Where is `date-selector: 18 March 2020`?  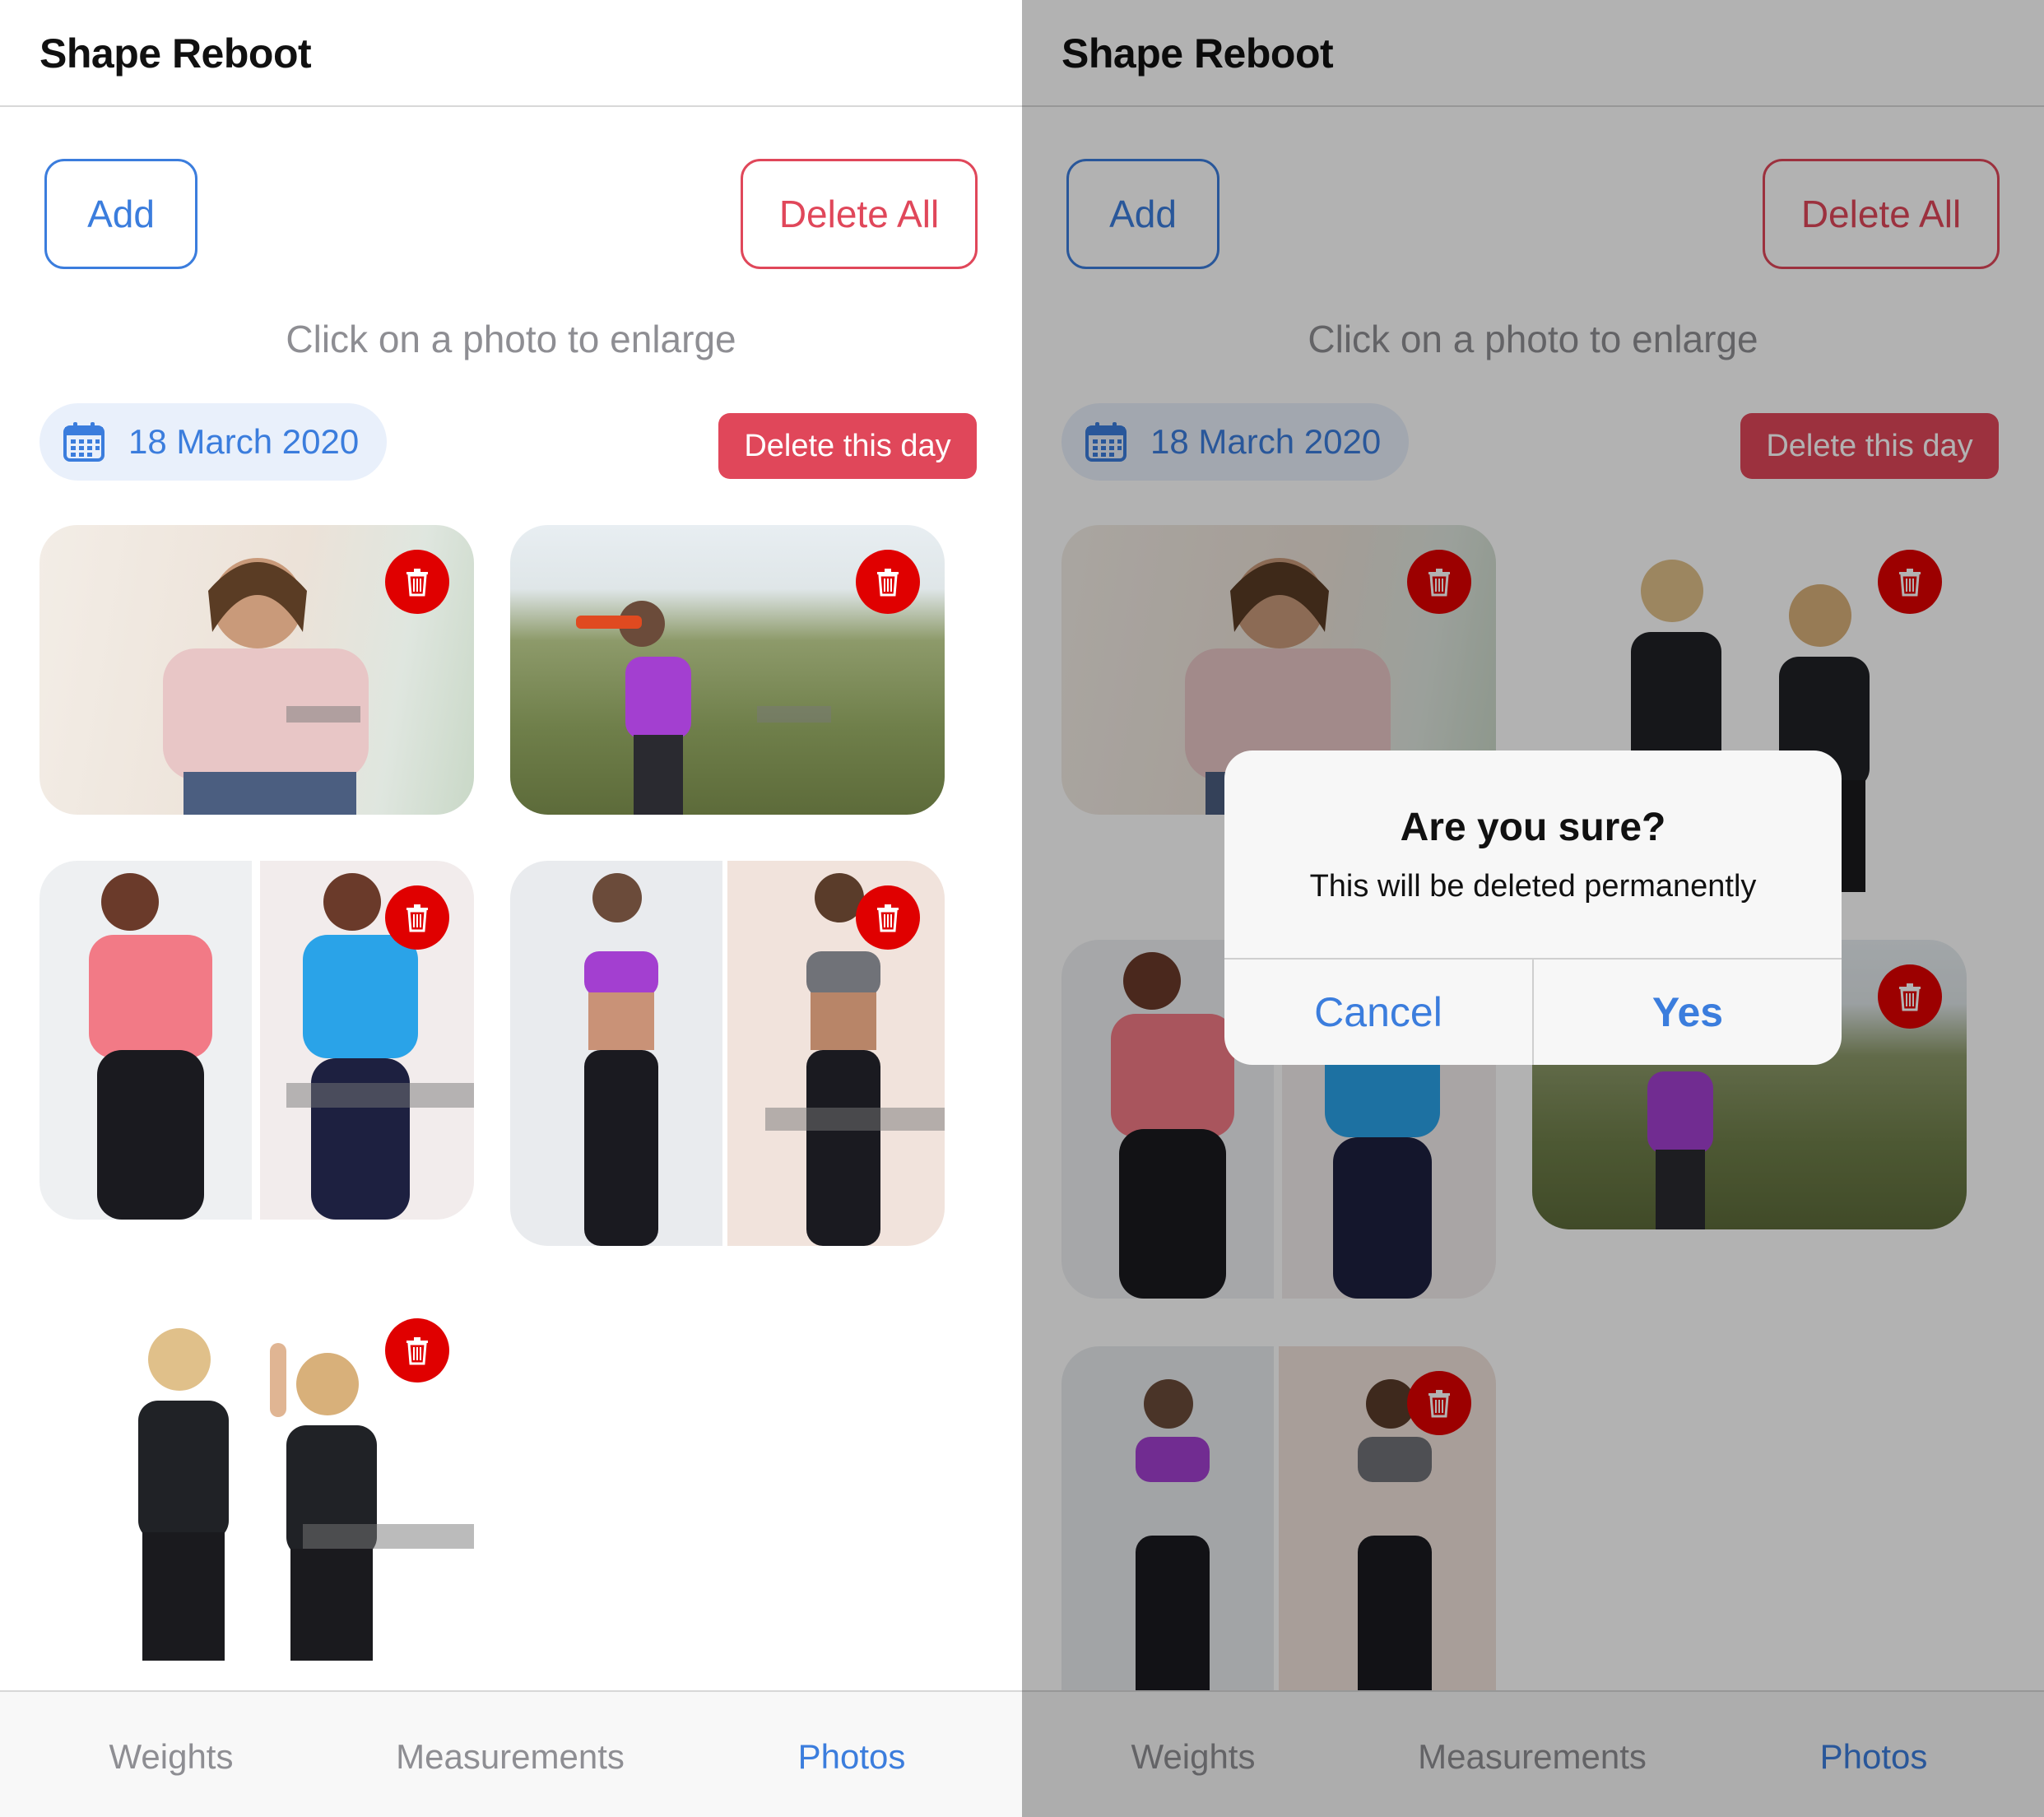 date-selector: 18 March 2020 is located at coordinates (213, 442).